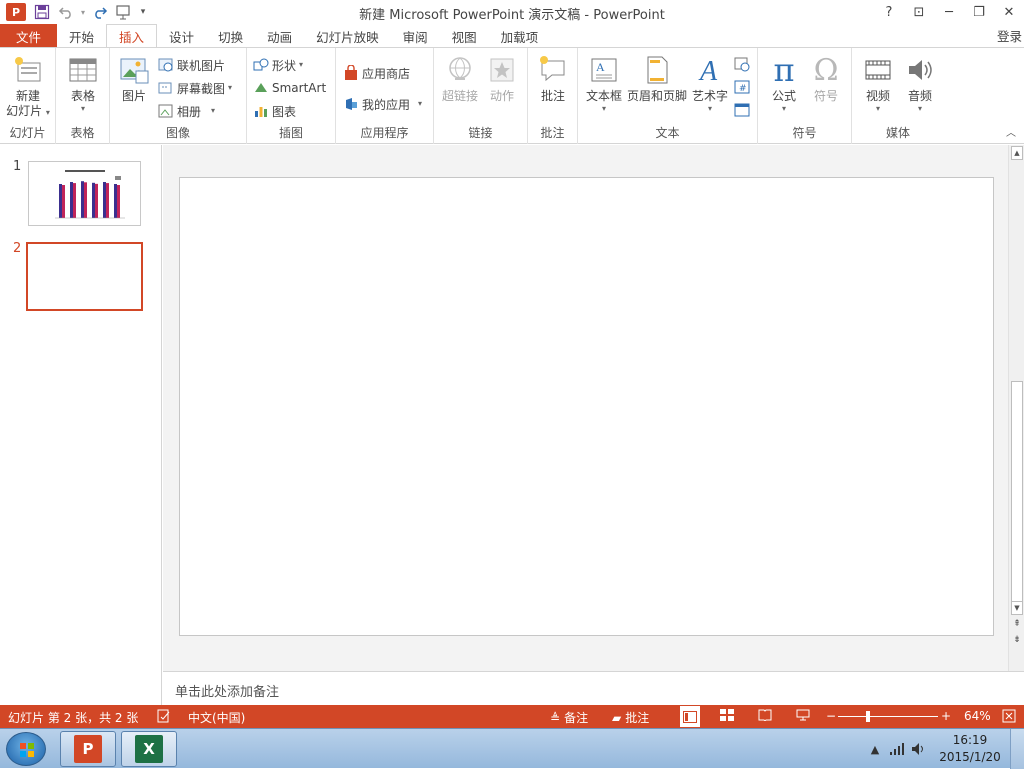 Image resolution: width=1024 pixels, height=769 pixels. I want to click on equation-button: π 公式 ▾, so click(784, 84).